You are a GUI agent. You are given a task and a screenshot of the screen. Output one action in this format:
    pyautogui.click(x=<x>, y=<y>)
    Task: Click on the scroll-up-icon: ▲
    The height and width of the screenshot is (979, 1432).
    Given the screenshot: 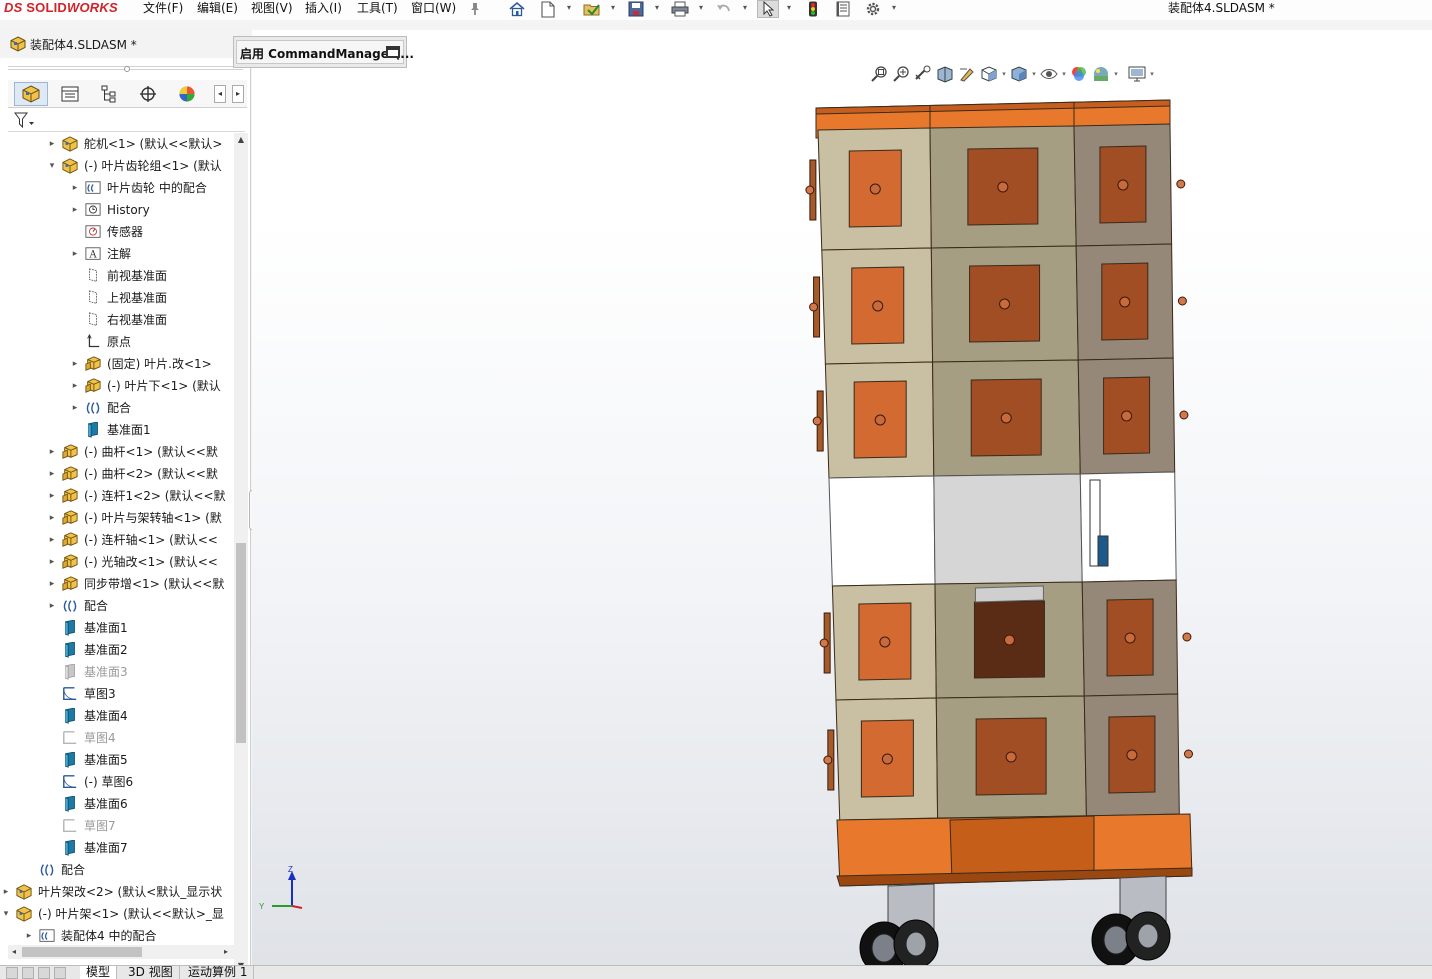 What is the action you would take?
    pyautogui.click(x=241, y=141)
    